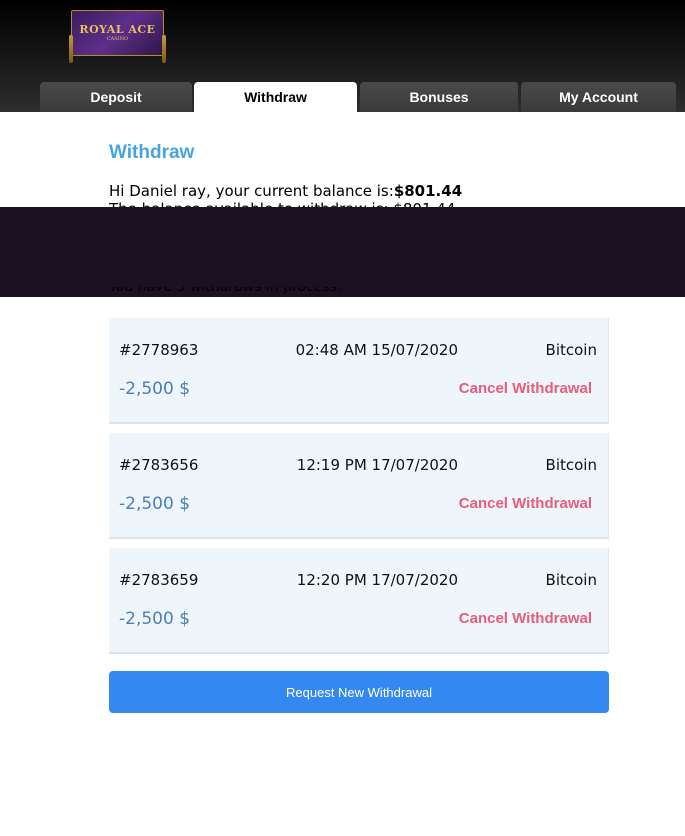 The image size is (685, 836). What do you see at coordinates (342, 252) in the screenshot?
I see `overlay-band` at bounding box center [342, 252].